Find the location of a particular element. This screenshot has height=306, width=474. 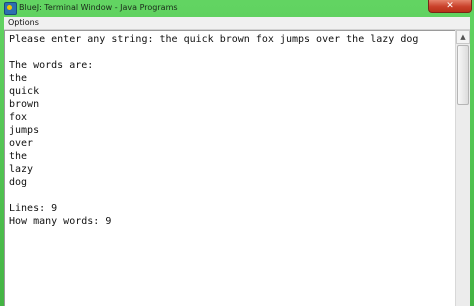

window-title: BlueJ: Terminal Window - Java Programs is located at coordinates (98, 7).